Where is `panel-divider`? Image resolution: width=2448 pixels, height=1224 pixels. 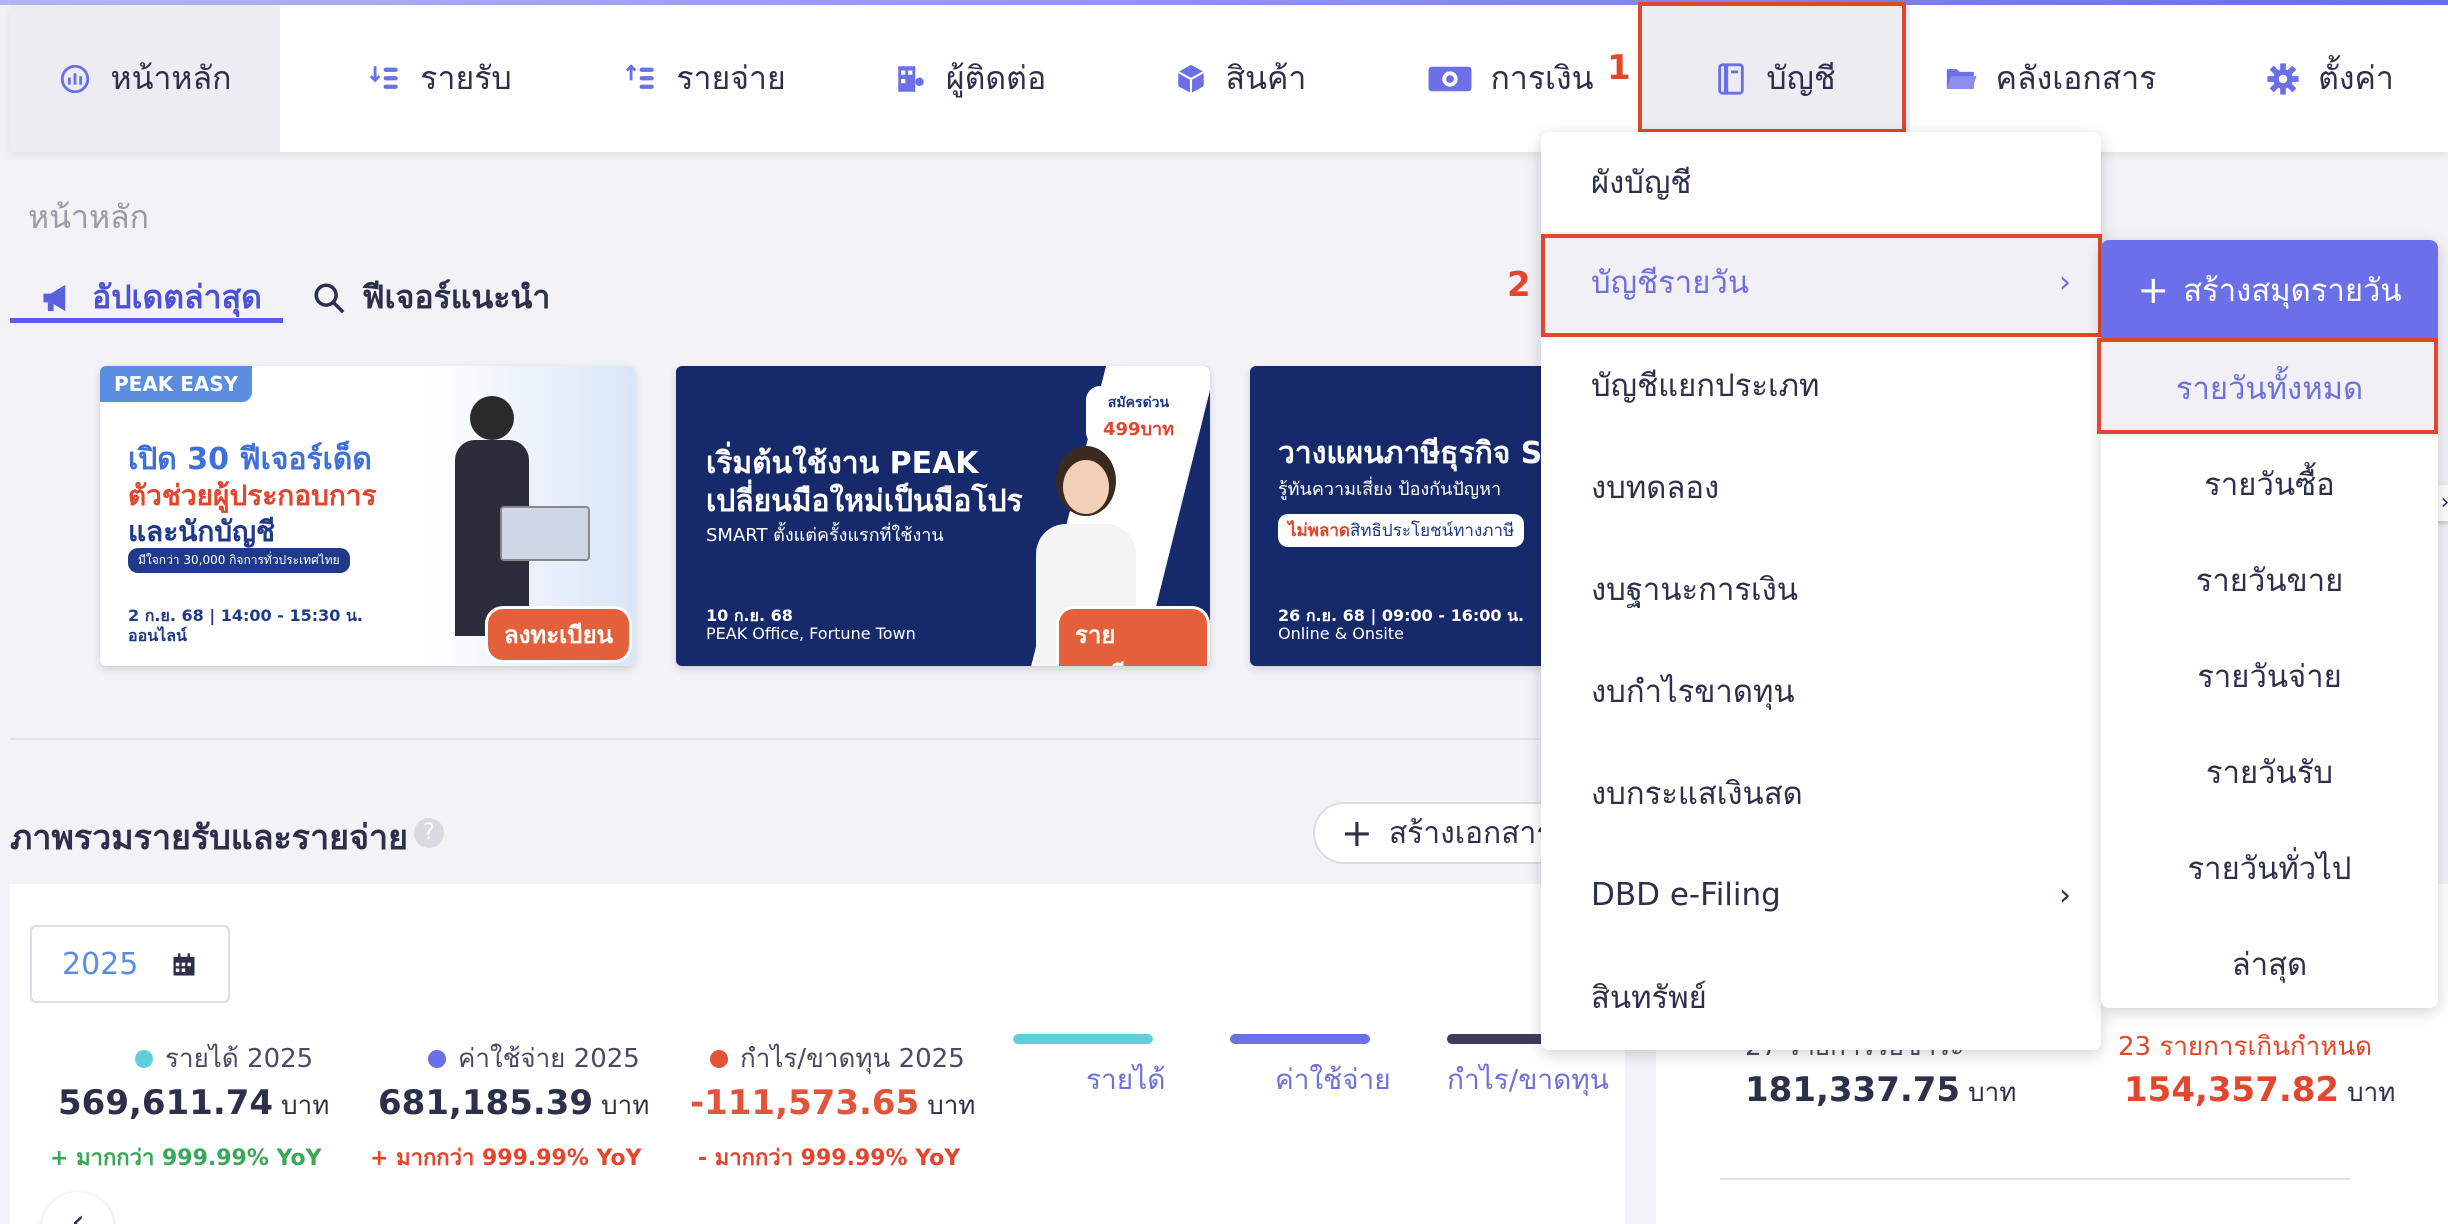 panel-divider is located at coordinates (2035, 1179).